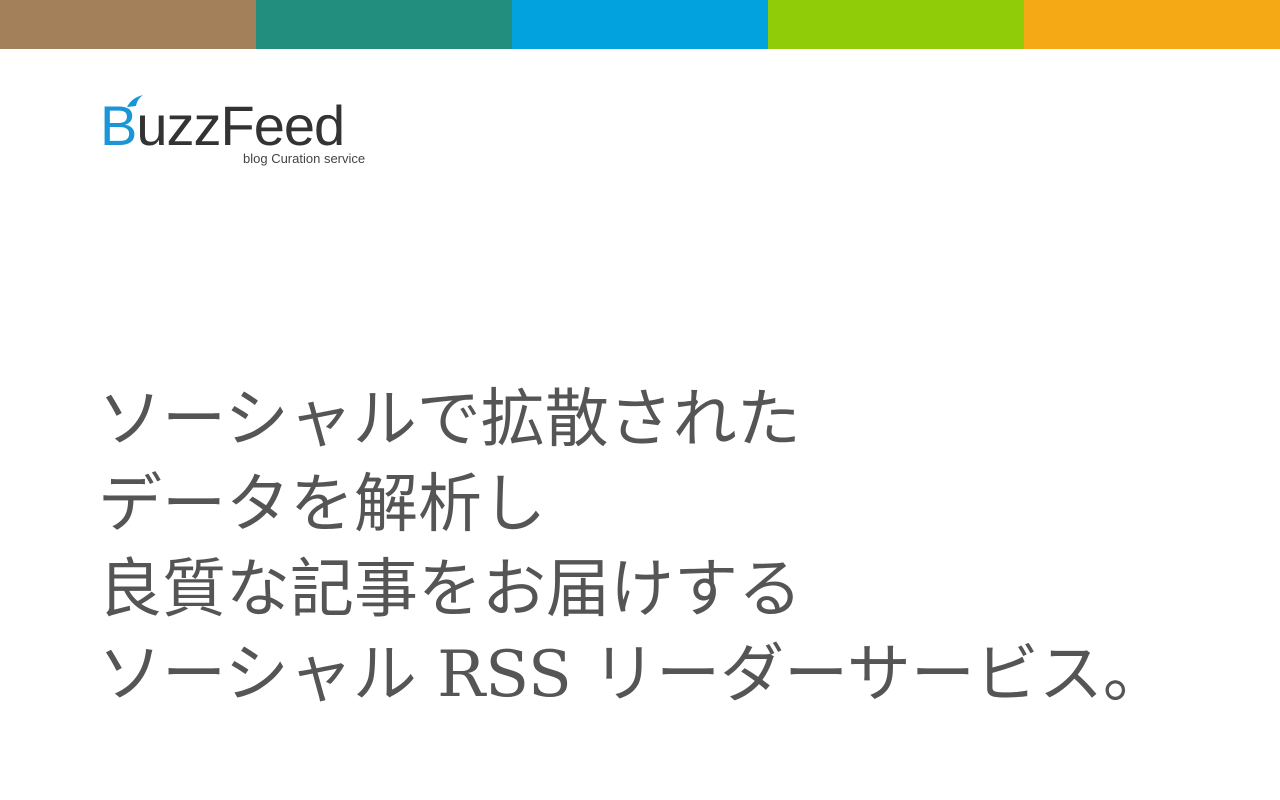 This screenshot has width=1280, height=800. Describe the element at coordinates (240, 125) in the screenshot. I see `logo-rest: uzzFeed` at that location.